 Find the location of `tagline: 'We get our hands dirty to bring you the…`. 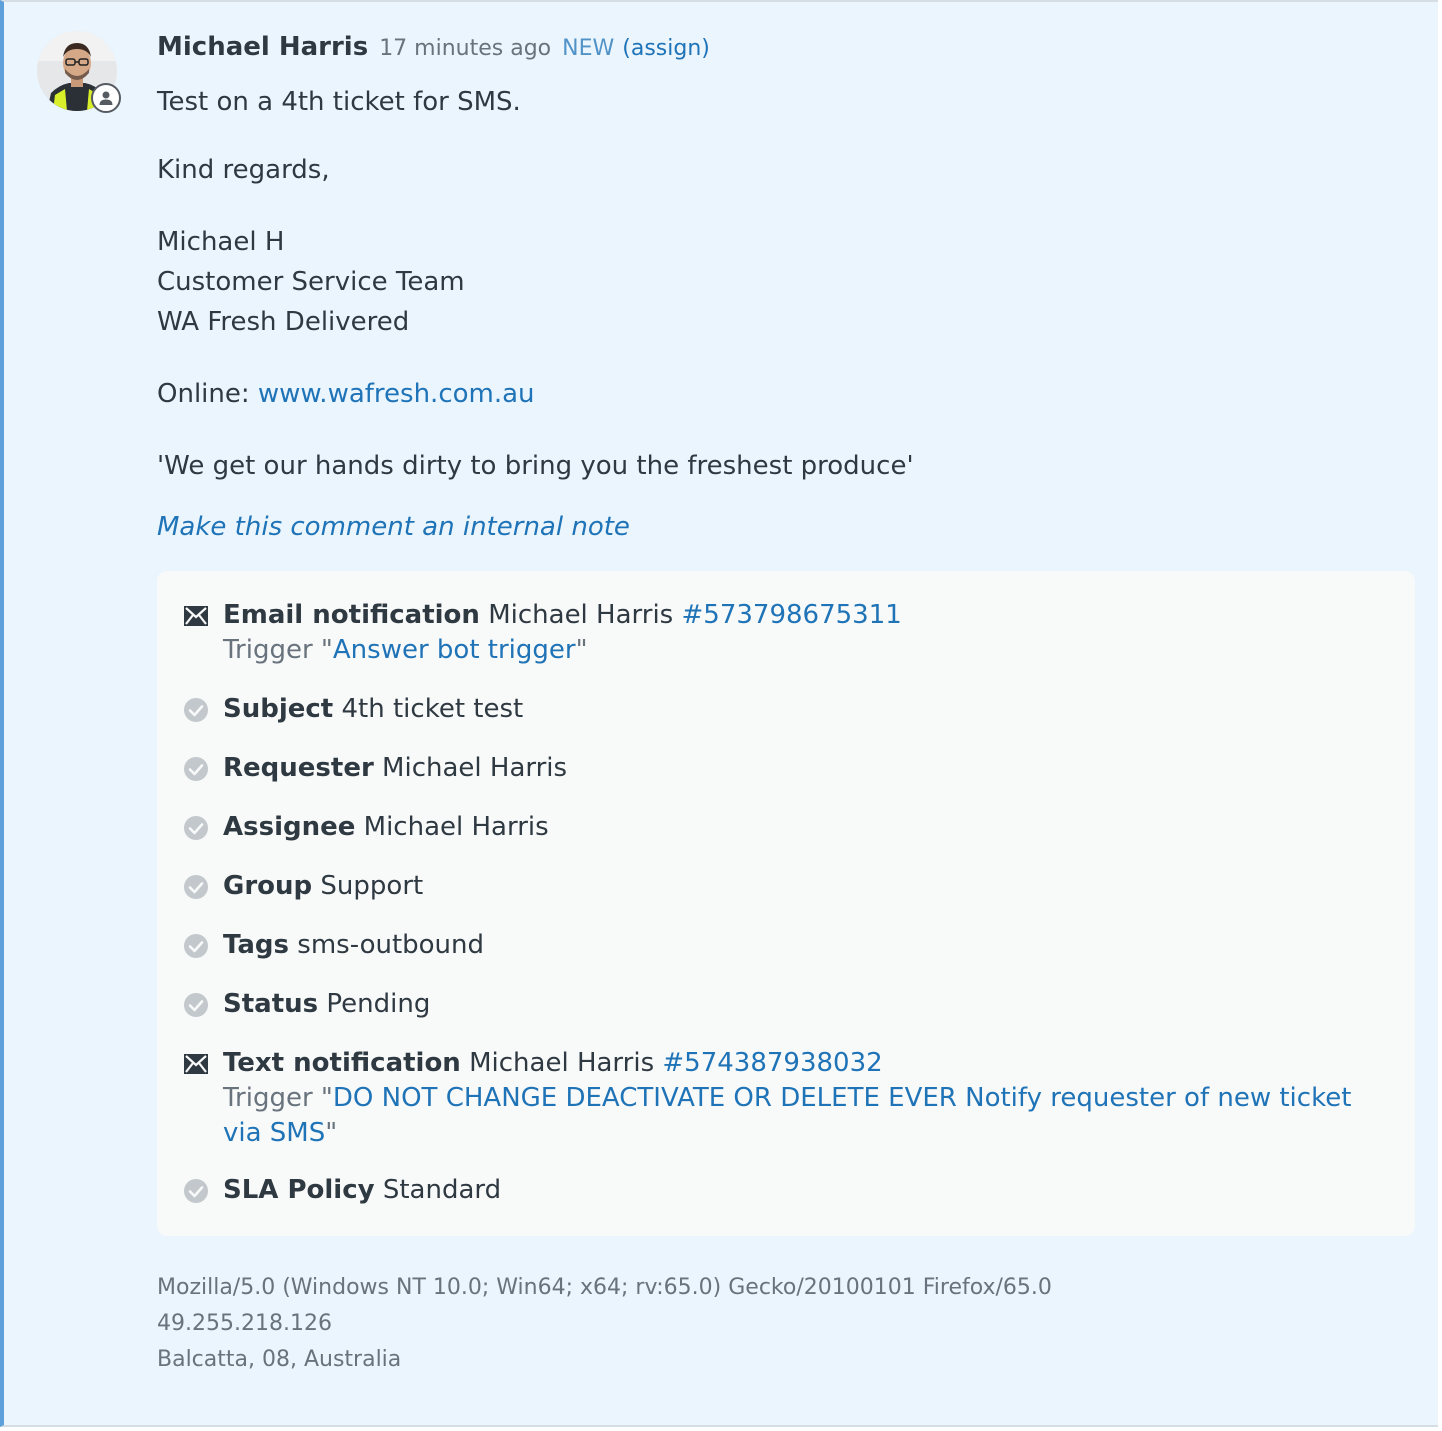

tagline: 'We get our hands dirty to bring you the… is located at coordinates (535, 466).